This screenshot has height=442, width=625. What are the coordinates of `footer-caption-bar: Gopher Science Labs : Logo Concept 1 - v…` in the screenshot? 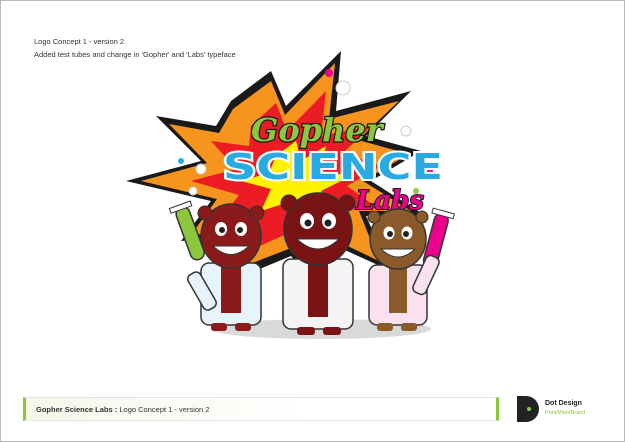 It's located at (261, 409).